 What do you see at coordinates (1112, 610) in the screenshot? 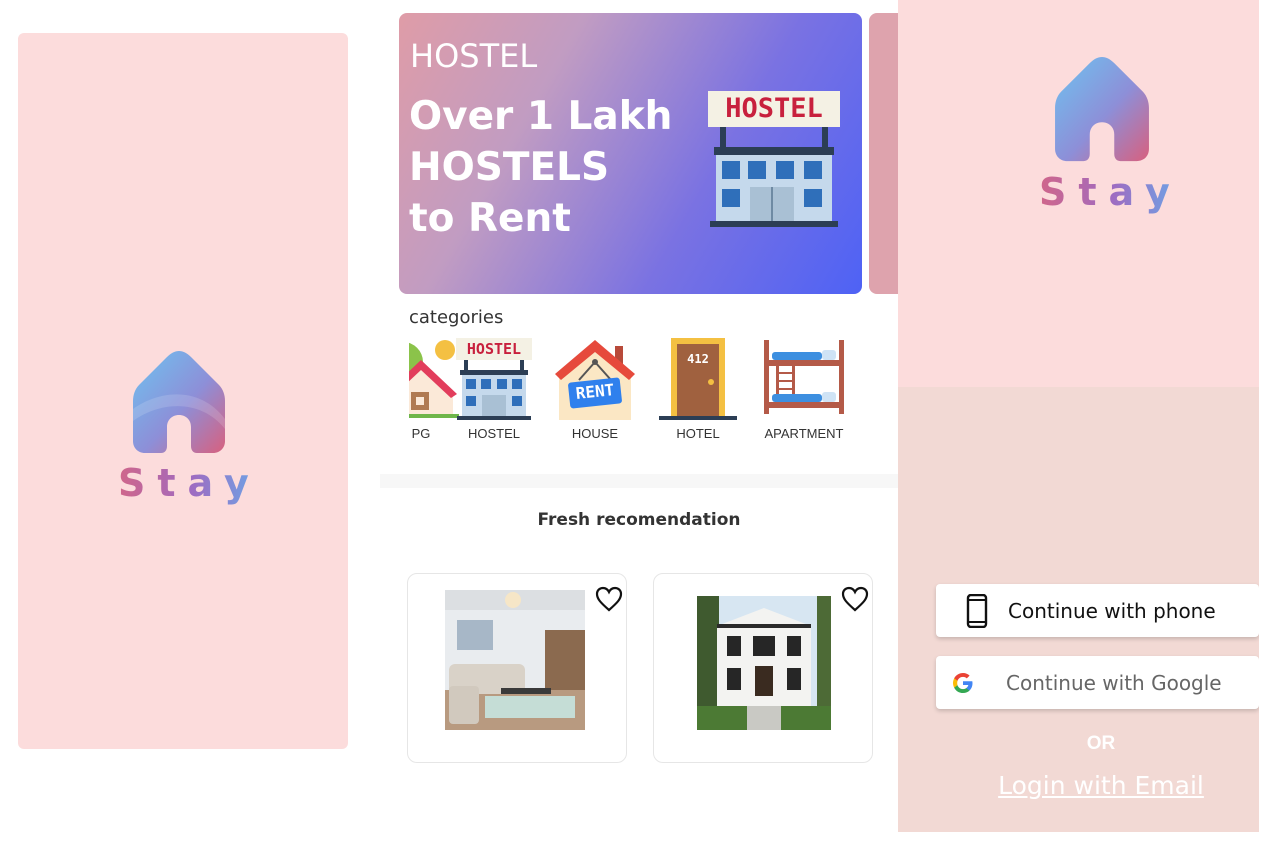
I see `phone-button-label: Continue with phone` at bounding box center [1112, 610].